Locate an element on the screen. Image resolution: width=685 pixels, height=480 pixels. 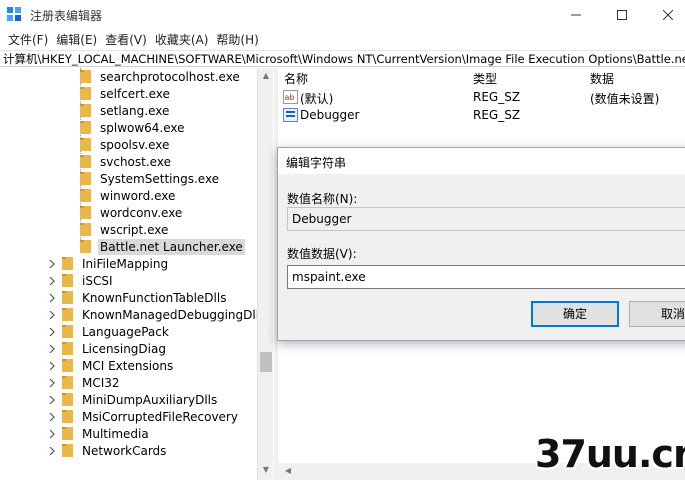
tree-node-label: Multimedia is located at coordinates (115, 433).